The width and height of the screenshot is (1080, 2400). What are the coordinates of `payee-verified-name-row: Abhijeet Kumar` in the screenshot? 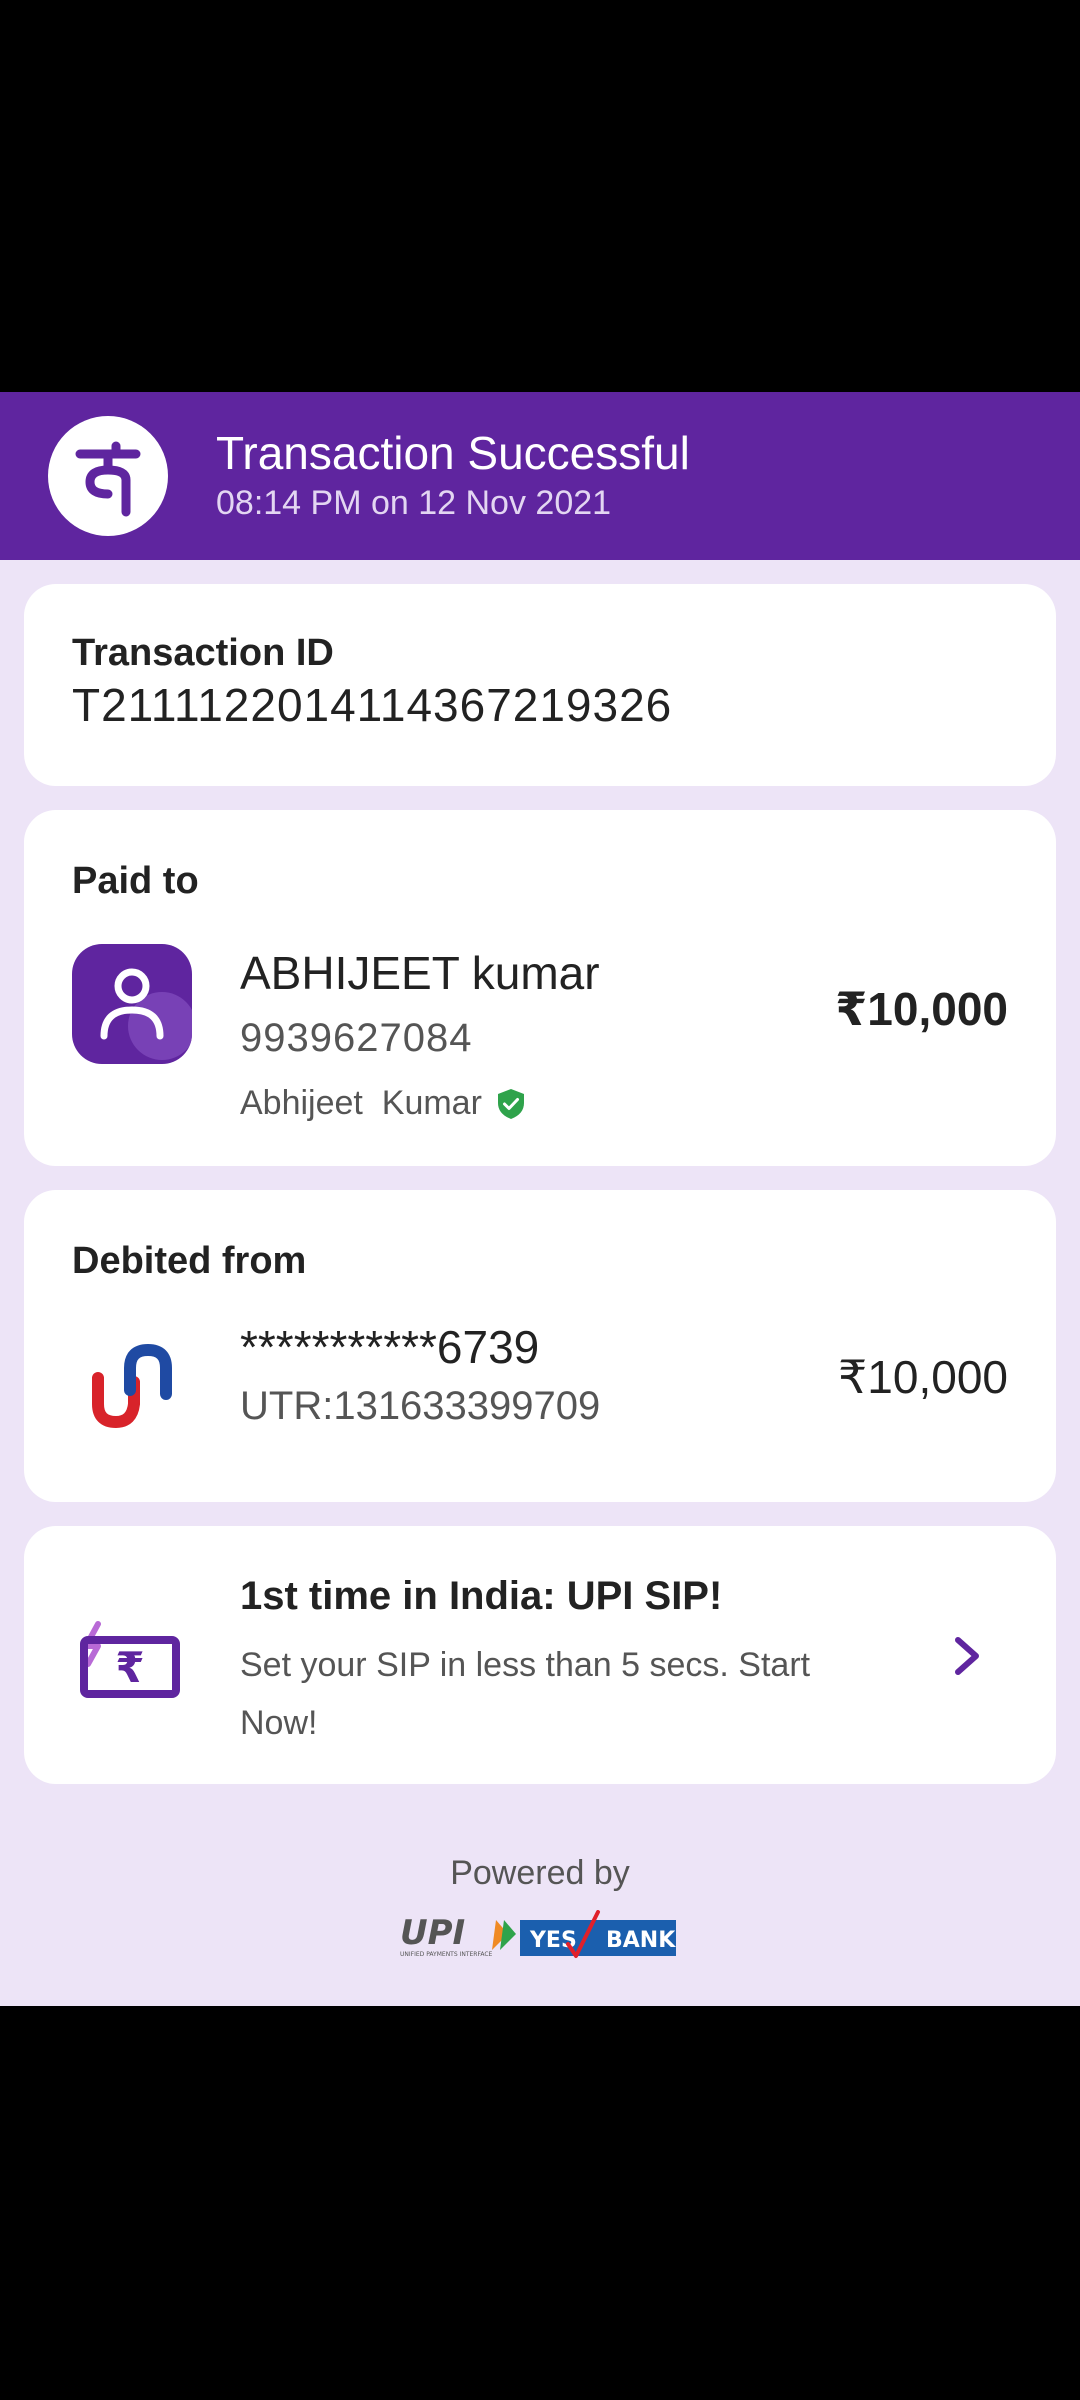 It's located at (383, 1103).